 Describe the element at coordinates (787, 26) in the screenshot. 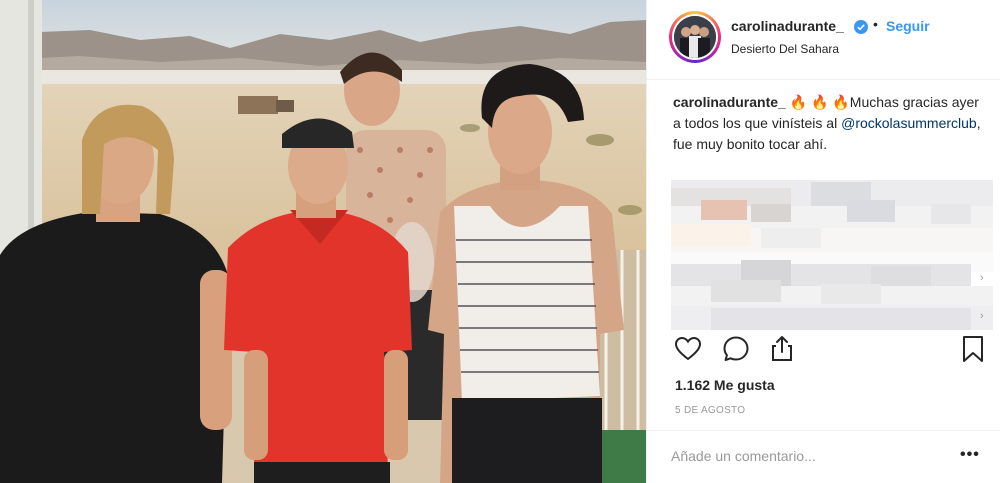

I see `username-link: carolinadurante_` at that location.